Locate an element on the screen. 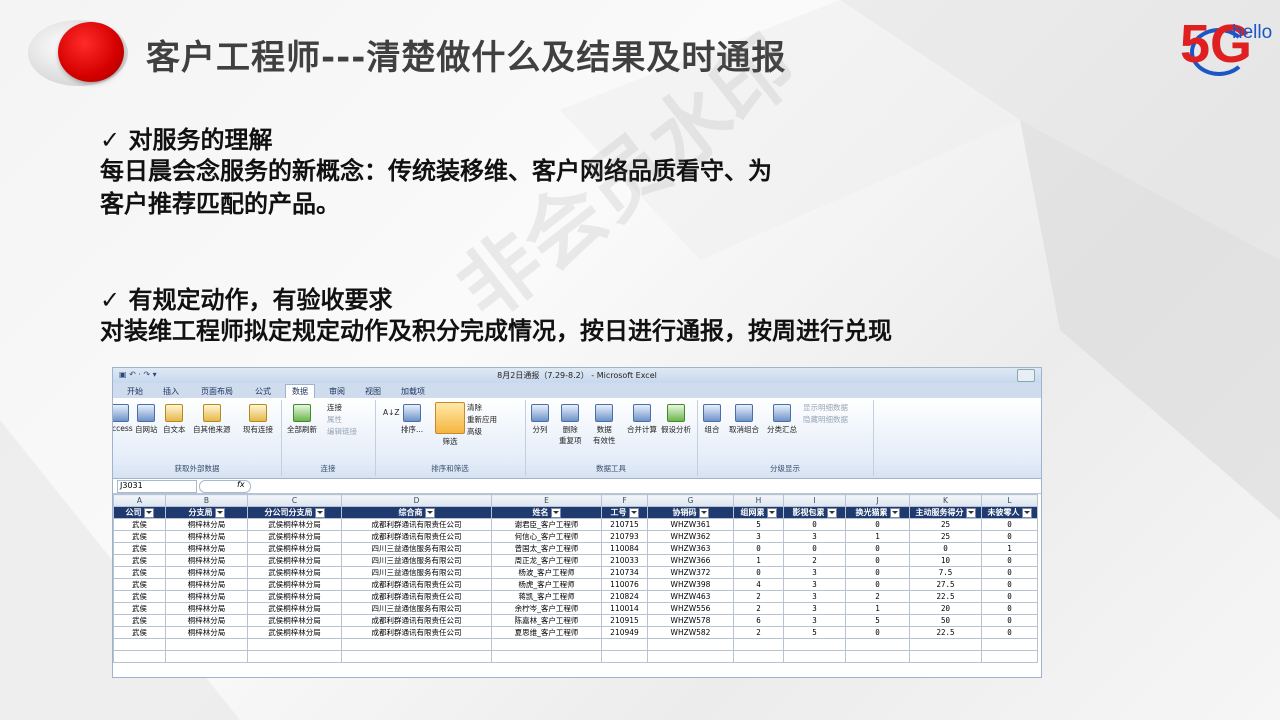 Image resolution: width=1280 pixels, height=720 pixels. table-cell: 曾国太_客户工程师 is located at coordinates (546, 548).